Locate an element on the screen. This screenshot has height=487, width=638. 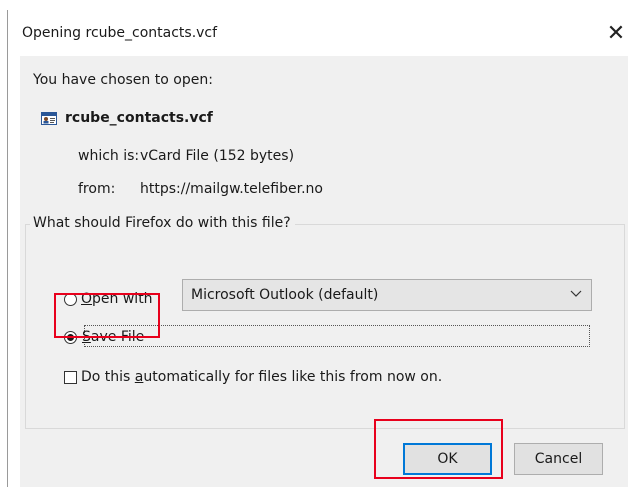
save-file-radio: Save File is located at coordinates (323, 337).